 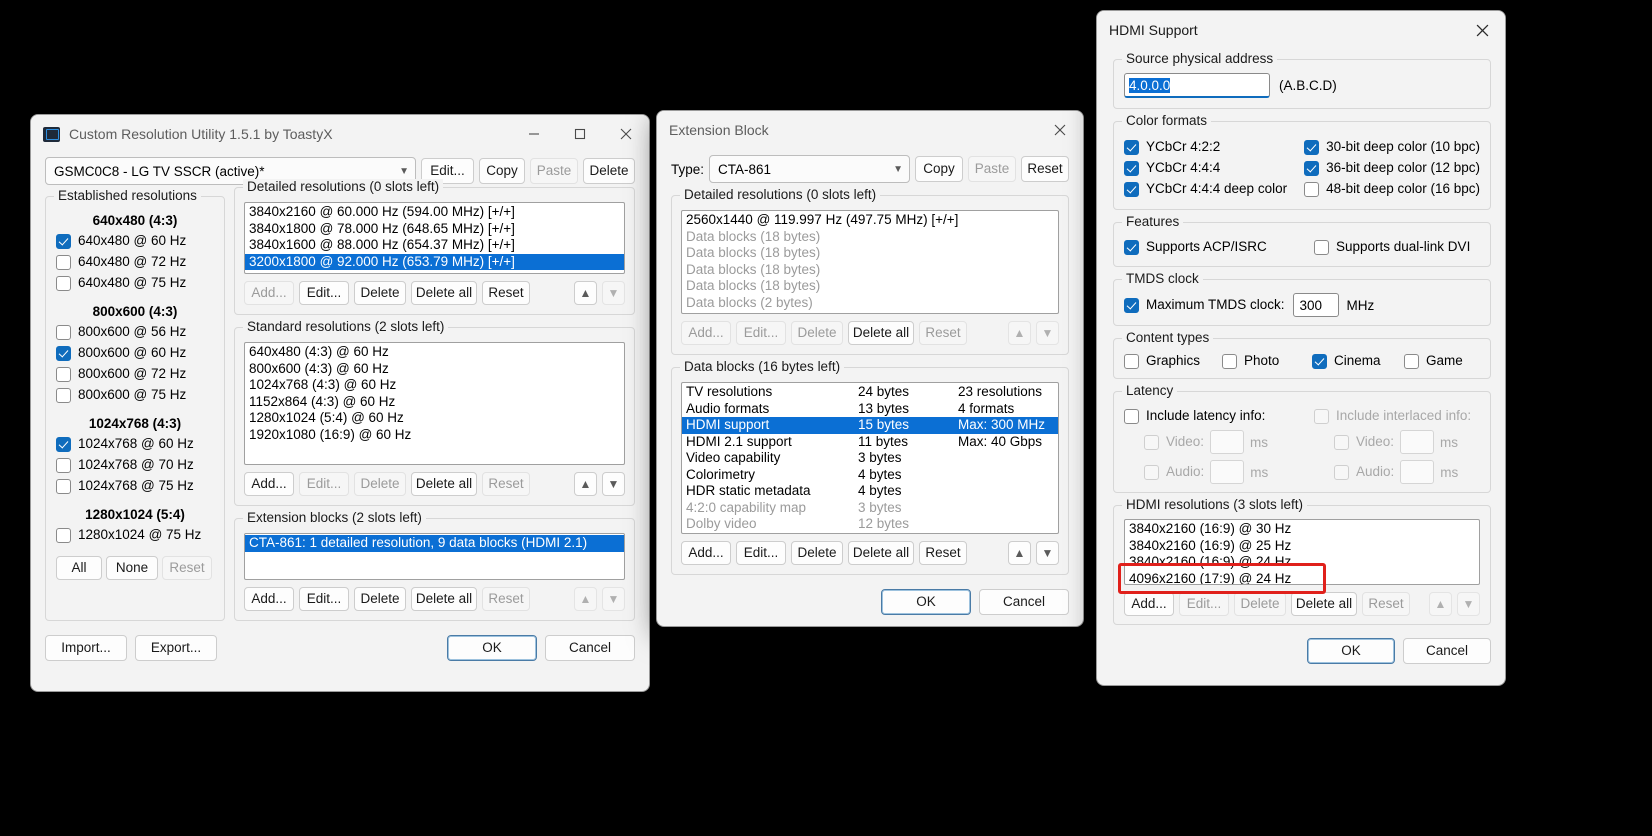 I want to click on list-item: 3840x1800 @ 78.000 Hz (648.65 MHz) [+/+], so click(x=434, y=229).